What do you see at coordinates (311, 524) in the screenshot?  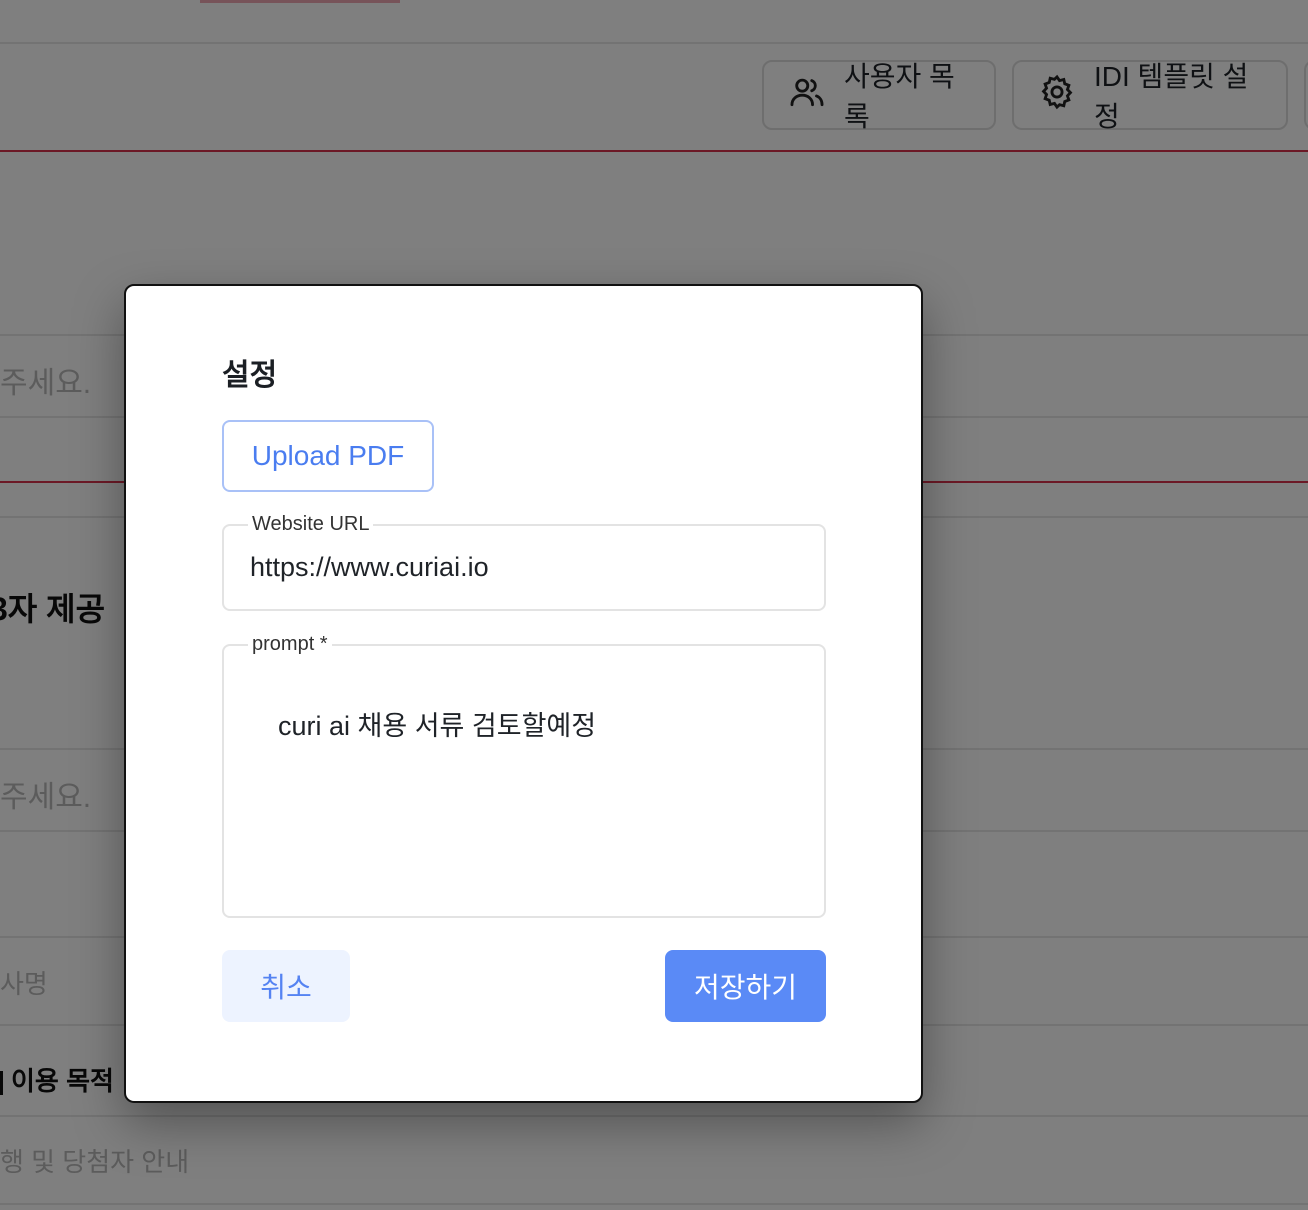 I see `website-url-label: Website URL` at bounding box center [311, 524].